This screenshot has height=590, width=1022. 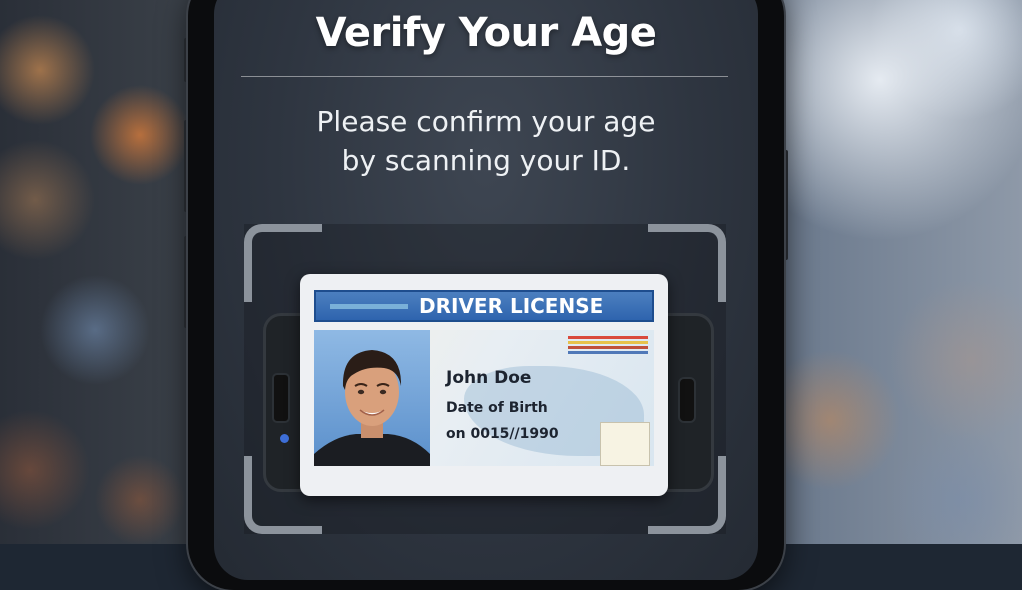 What do you see at coordinates (502, 434) in the screenshot?
I see `dob-value: on 0015//1990` at bounding box center [502, 434].